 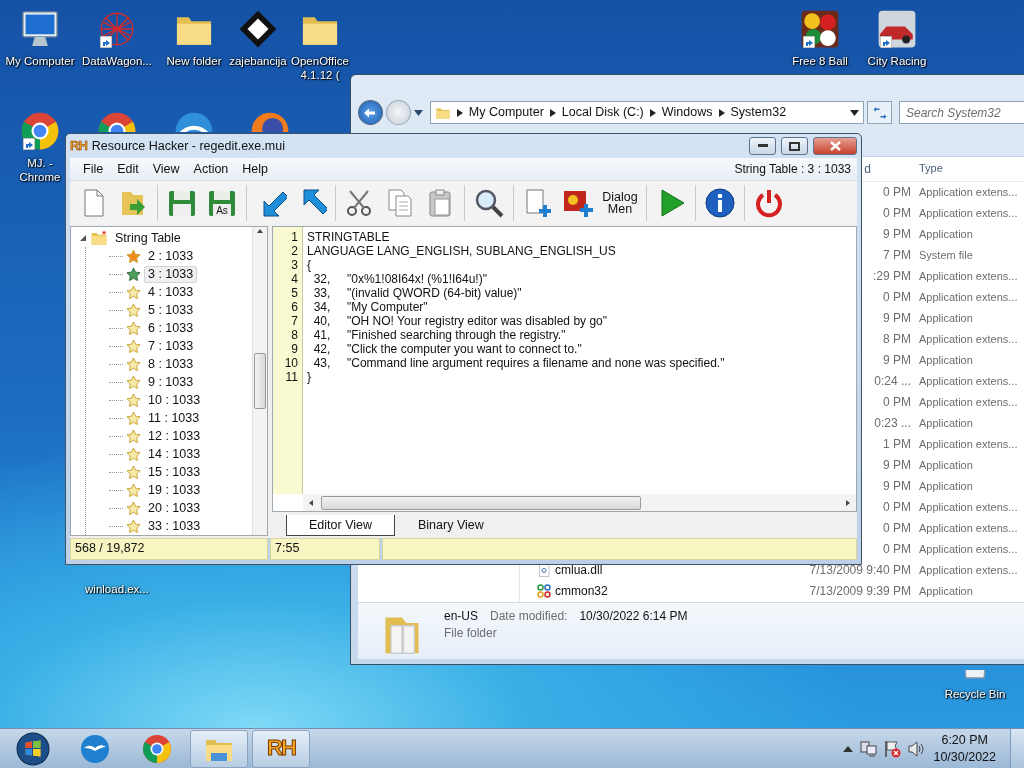 What do you see at coordinates (83, 238) in the screenshot?
I see `expand-arrow-icon` at bounding box center [83, 238].